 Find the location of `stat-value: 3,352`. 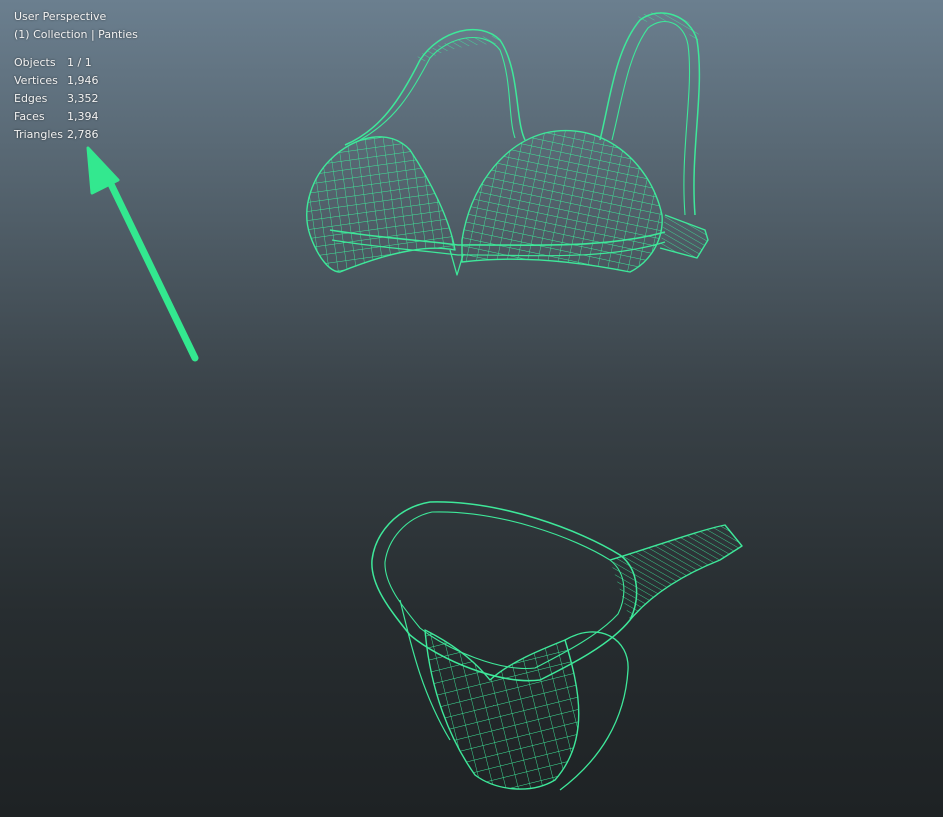

stat-value: 3,352 is located at coordinates (83, 98).